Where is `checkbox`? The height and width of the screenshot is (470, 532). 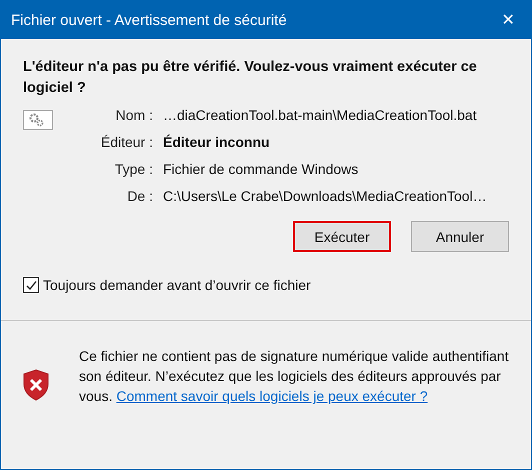 checkbox is located at coordinates (31, 285).